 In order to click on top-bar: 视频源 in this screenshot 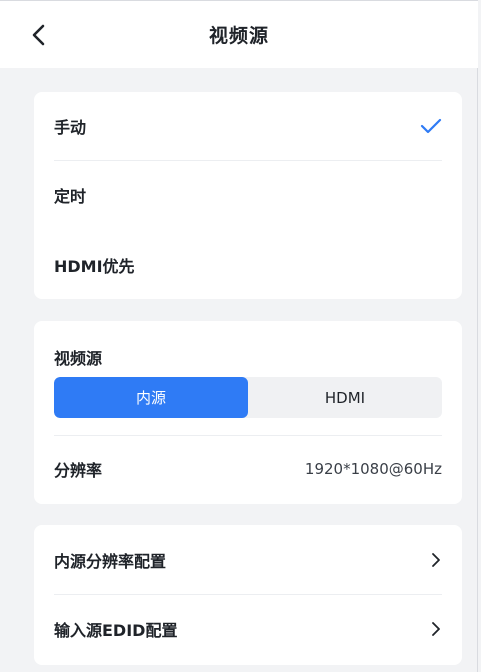, I will do `click(239, 34)`.